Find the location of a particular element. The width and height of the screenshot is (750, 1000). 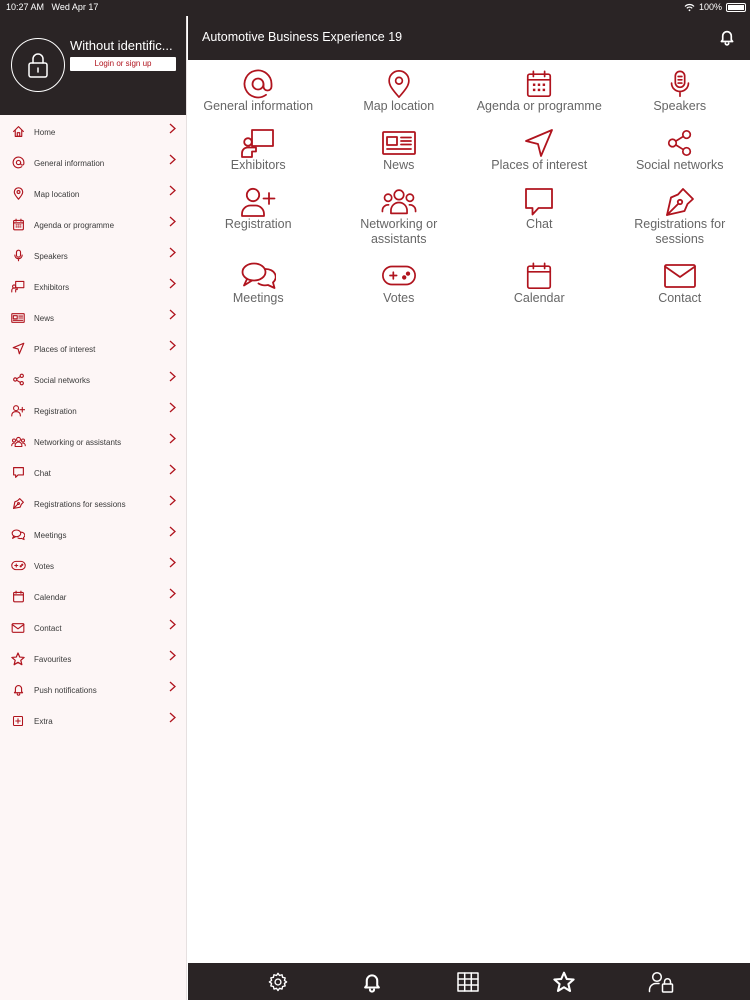

meetings-icon is located at coordinates (259, 275).